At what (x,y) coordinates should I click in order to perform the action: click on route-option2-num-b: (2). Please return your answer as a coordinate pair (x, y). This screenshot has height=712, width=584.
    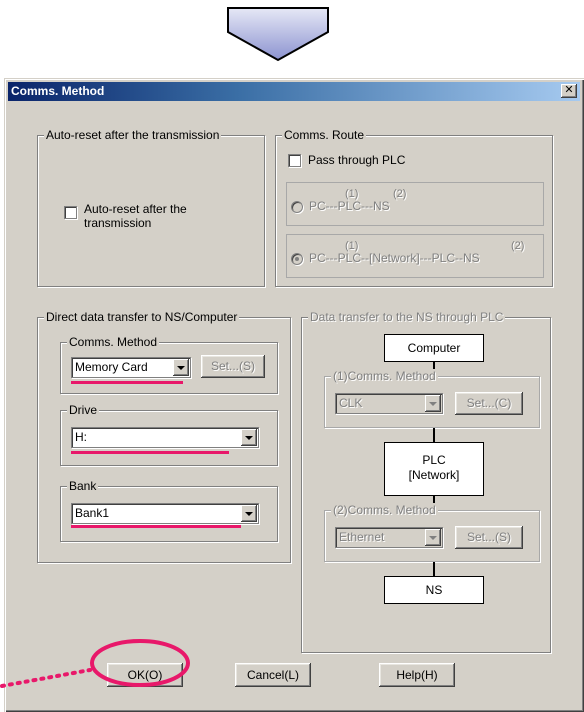
    Looking at the image, I should click on (518, 246).